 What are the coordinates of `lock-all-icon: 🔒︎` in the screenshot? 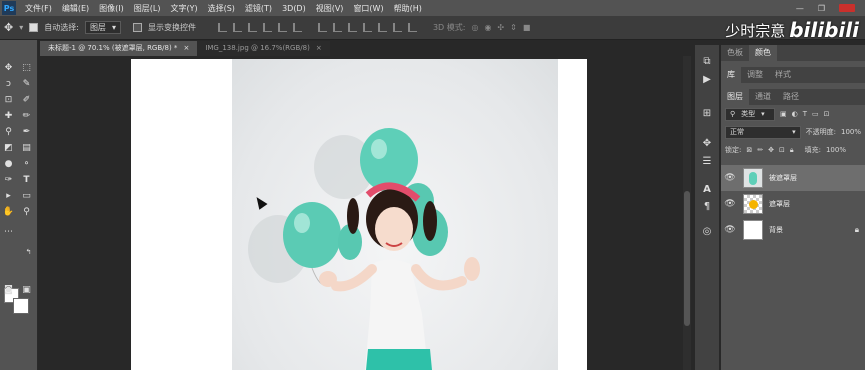 It's located at (792, 150).